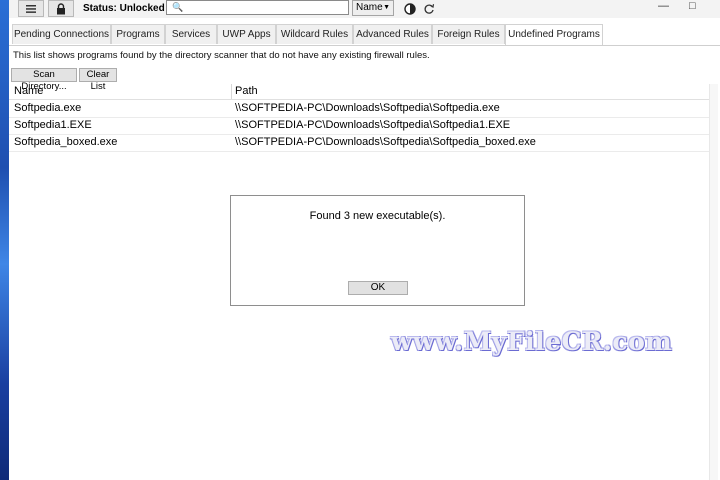 The width and height of the screenshot is (720, 480). What do you see at coordinates (191, 34) in the screenshot?
I see `tab-services: Services` at bounding box center [191, 34].